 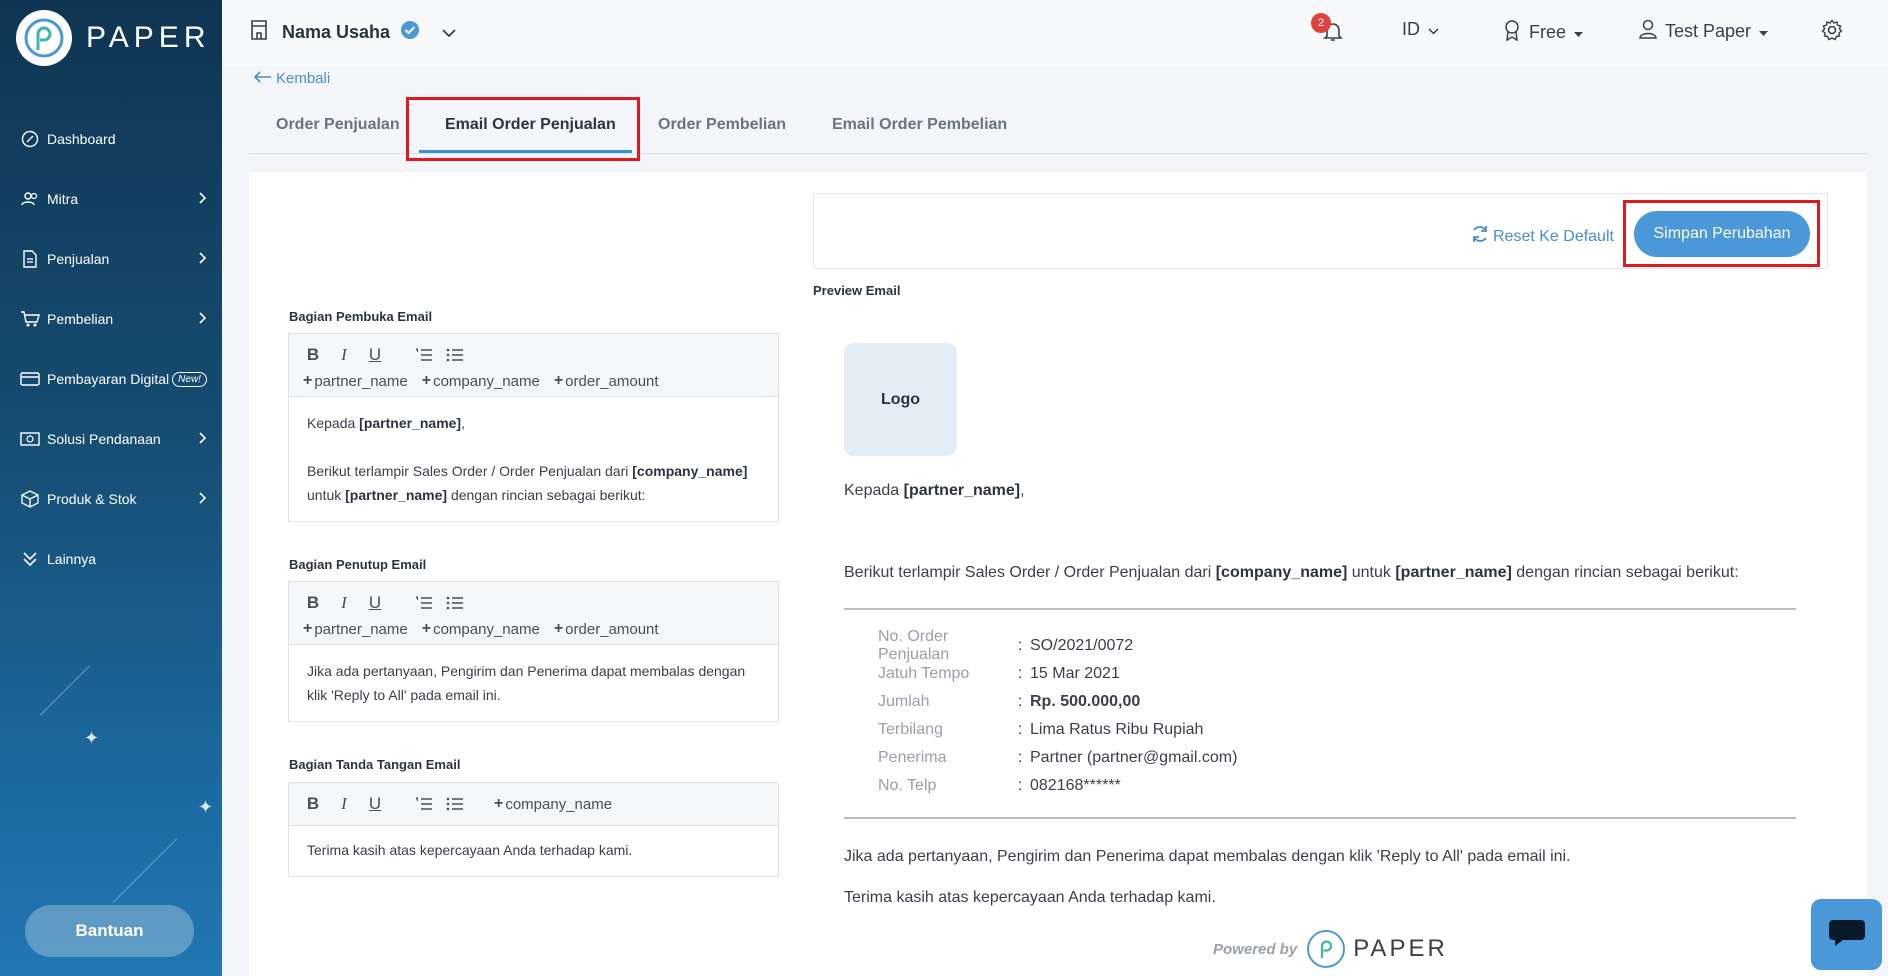 What do you see at coordinates (1055, 33) in the screenshot?
I see `top-header: Nama Usaha 2 ID Free Test Paper` at bounding box center [1055, 33].